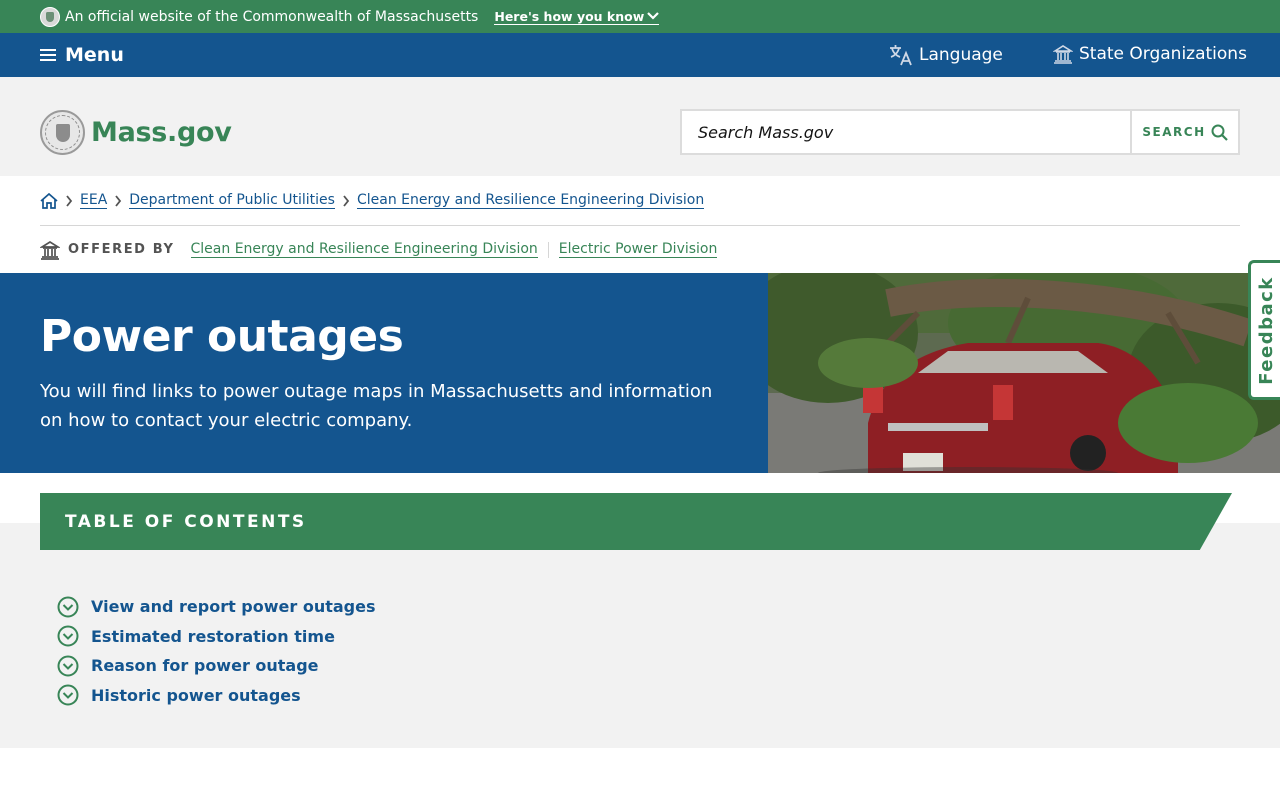 The image size is (1280, 800). I want to click on search-button-label: SEARCH, so click(1174, 132).